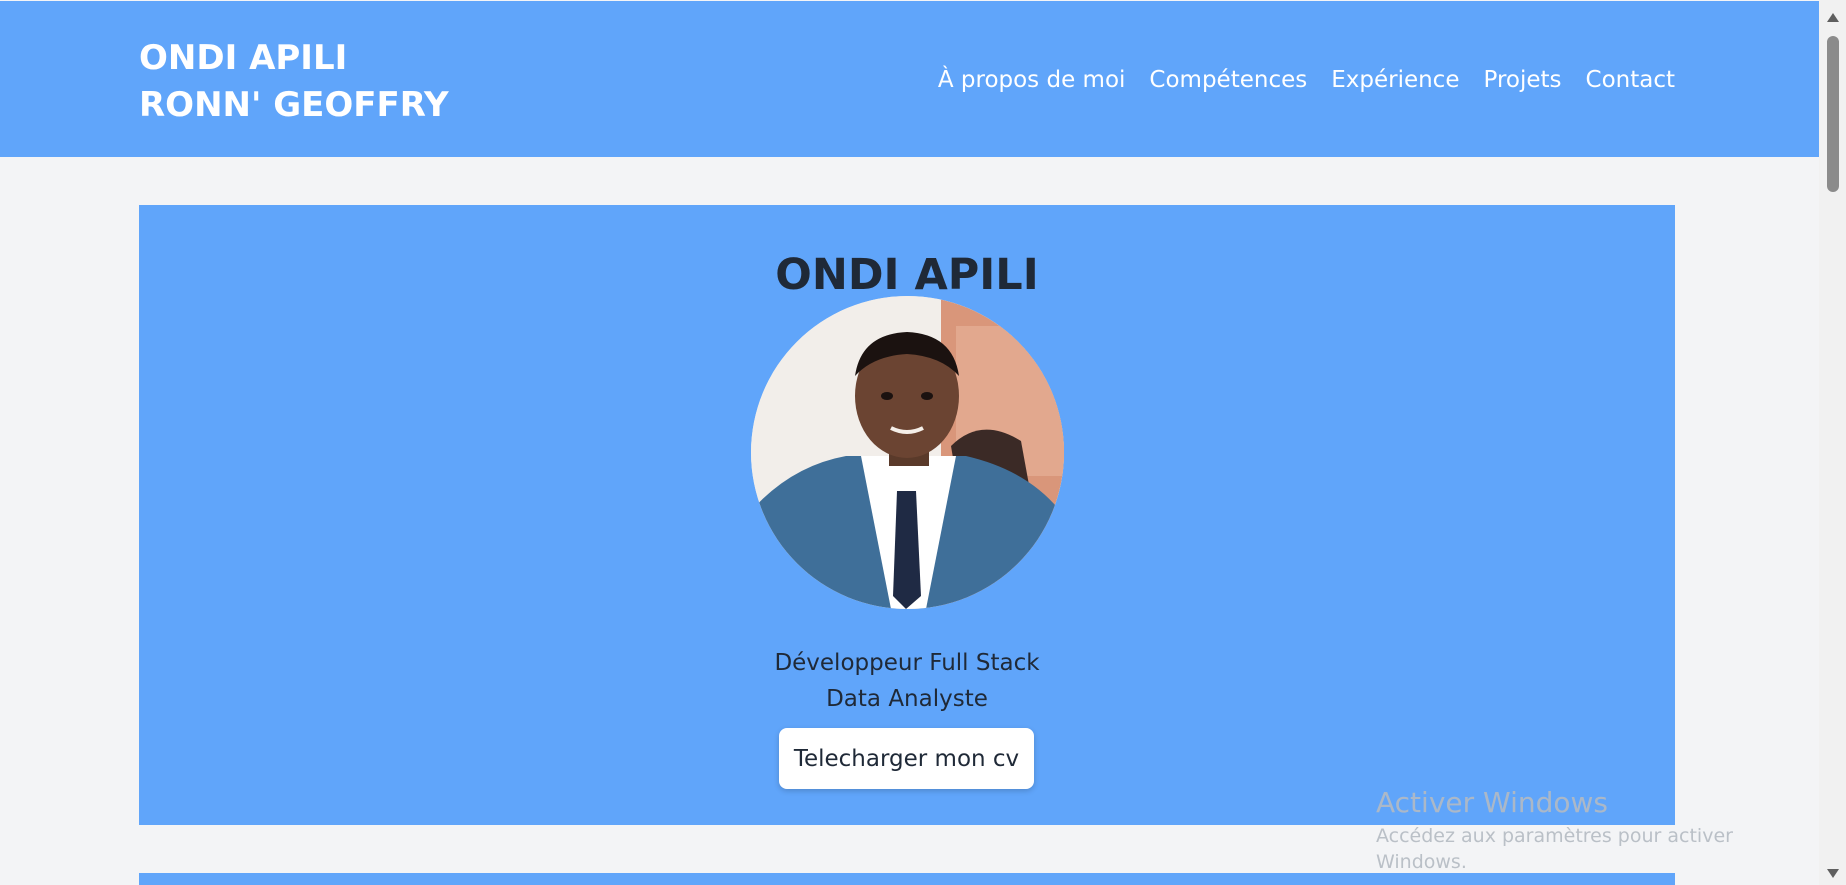  I want to click on scroll-down-arrow-icon, so click(1833, 873).